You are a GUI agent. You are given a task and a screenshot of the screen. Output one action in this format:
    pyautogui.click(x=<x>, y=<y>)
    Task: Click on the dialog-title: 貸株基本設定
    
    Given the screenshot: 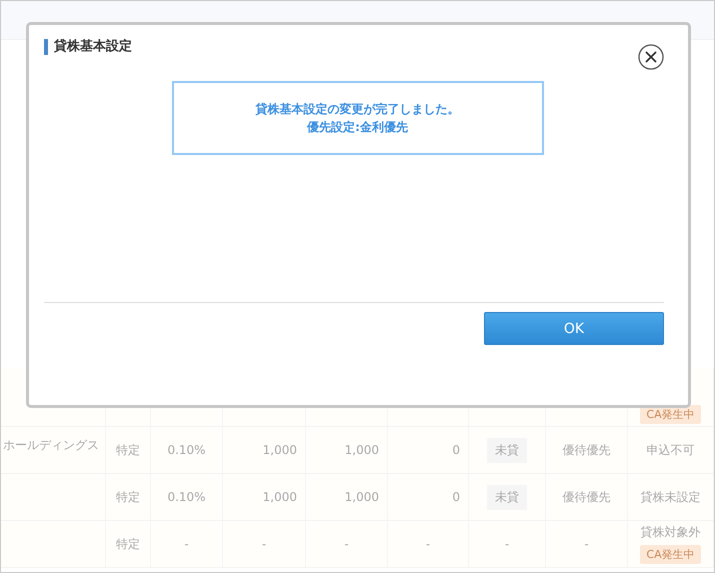 What is the action you would take?
    pyautogui.click(x=88, y=47)
    